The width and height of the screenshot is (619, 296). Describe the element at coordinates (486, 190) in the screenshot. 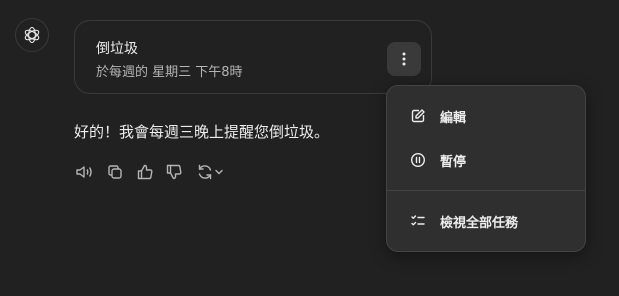

I see `menu-divider` at that location.